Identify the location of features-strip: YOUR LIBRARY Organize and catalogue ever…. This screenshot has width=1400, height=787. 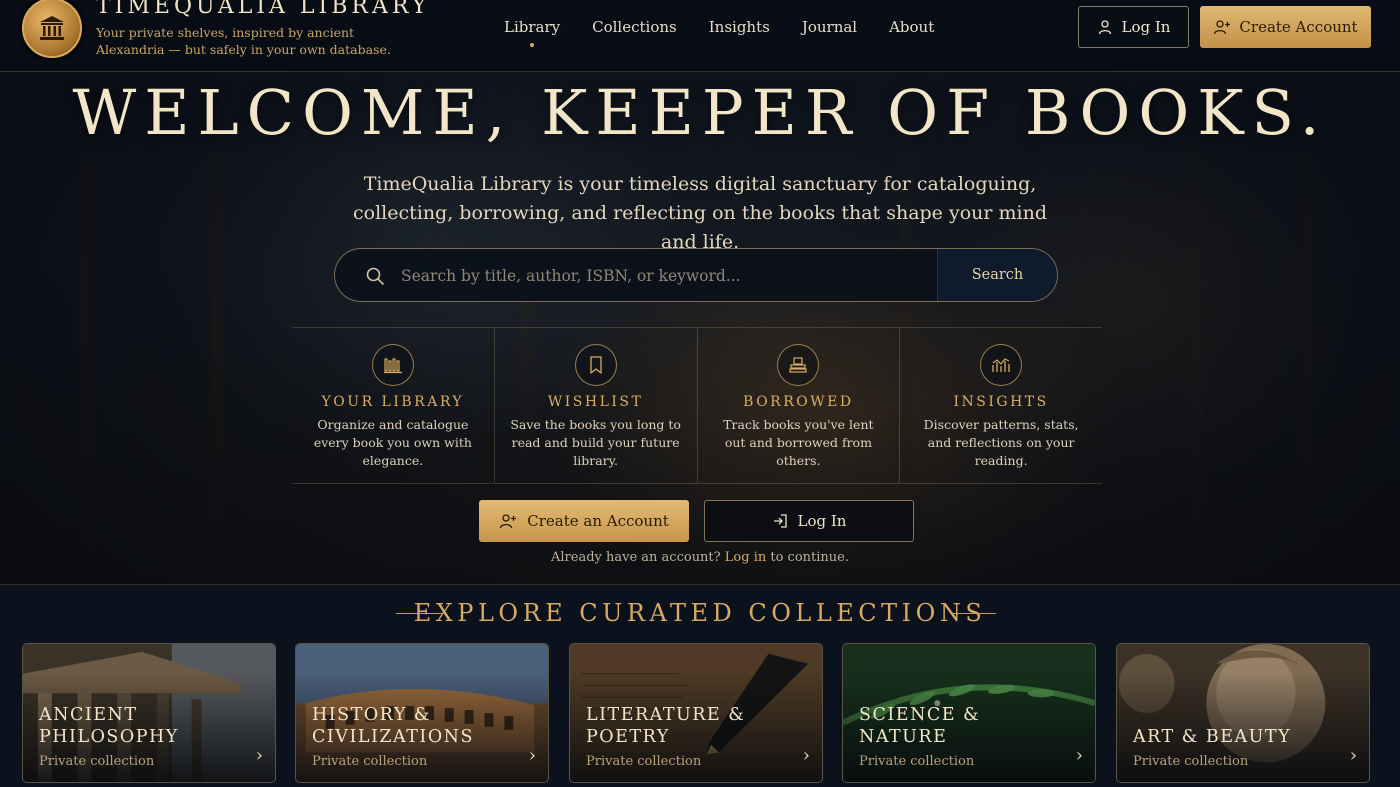
(697, 405).